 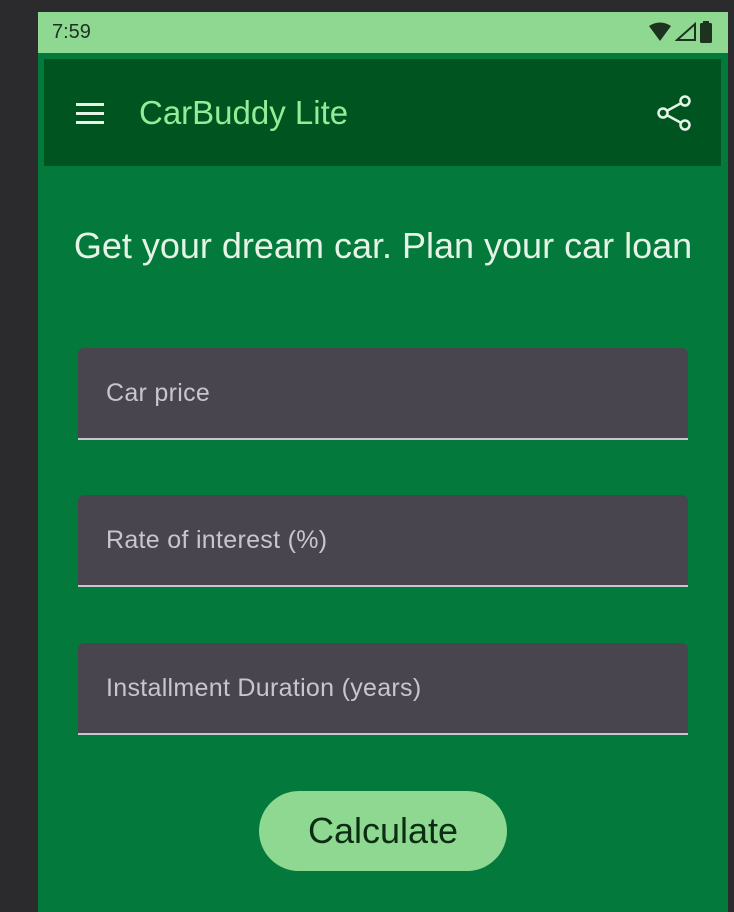 I want to click on app-title: CarBuddy Lite, so click(x=244, y=112).